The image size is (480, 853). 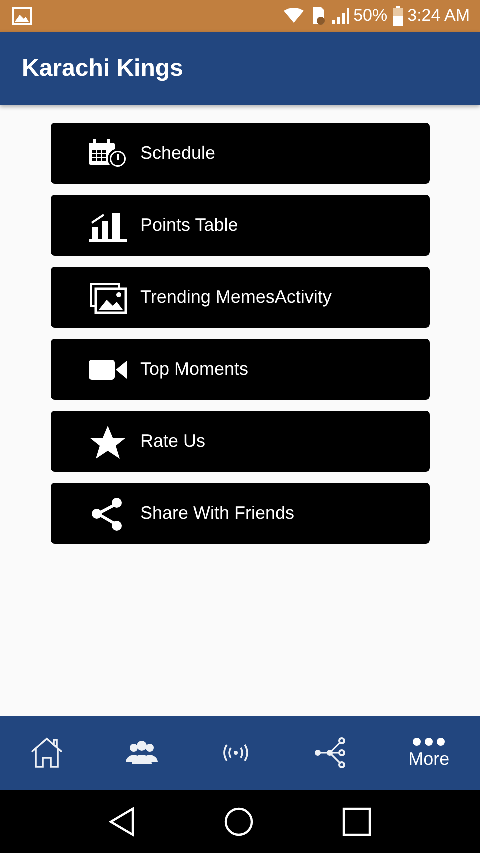 I want to click on menu-button: Trending MemesActivity, so click(x=240, y=297).